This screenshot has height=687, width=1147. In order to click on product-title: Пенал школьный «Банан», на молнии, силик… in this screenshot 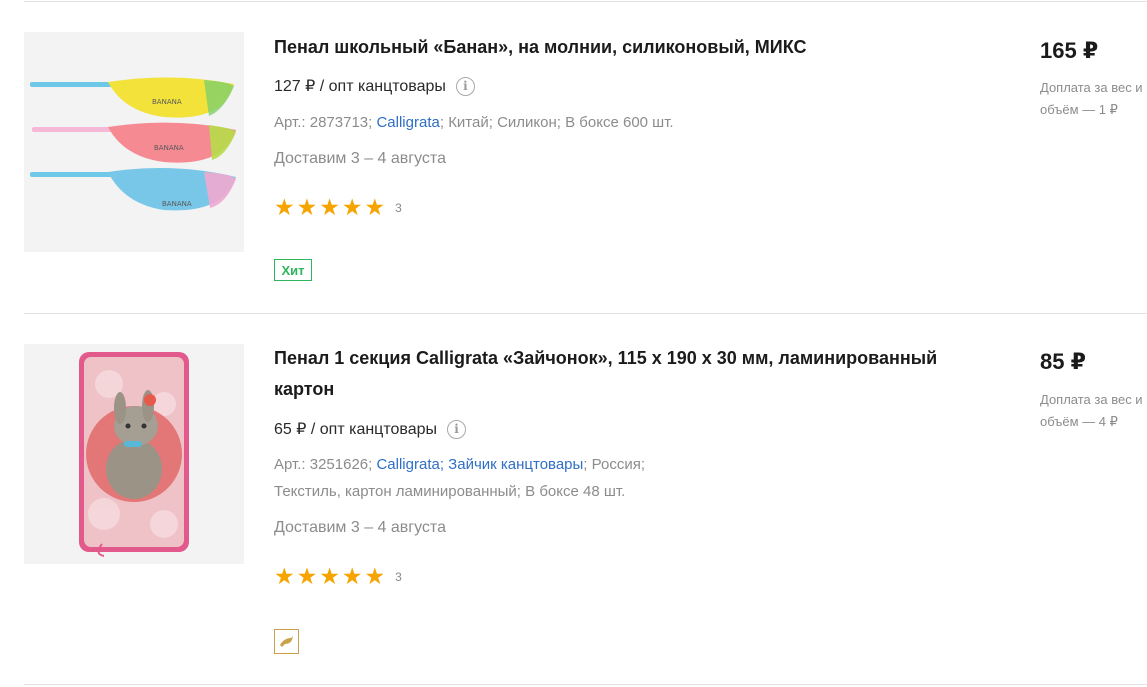, I will do `click(619, 47)`.